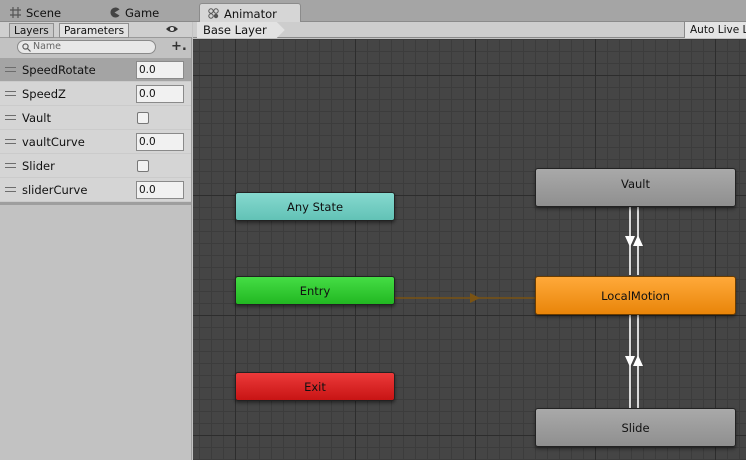 This screenshot has width=746, height=460. Describe the element at coordinates (635, 295) in the screenshot. I see `state-localmotion: LocalMotion` at that location.